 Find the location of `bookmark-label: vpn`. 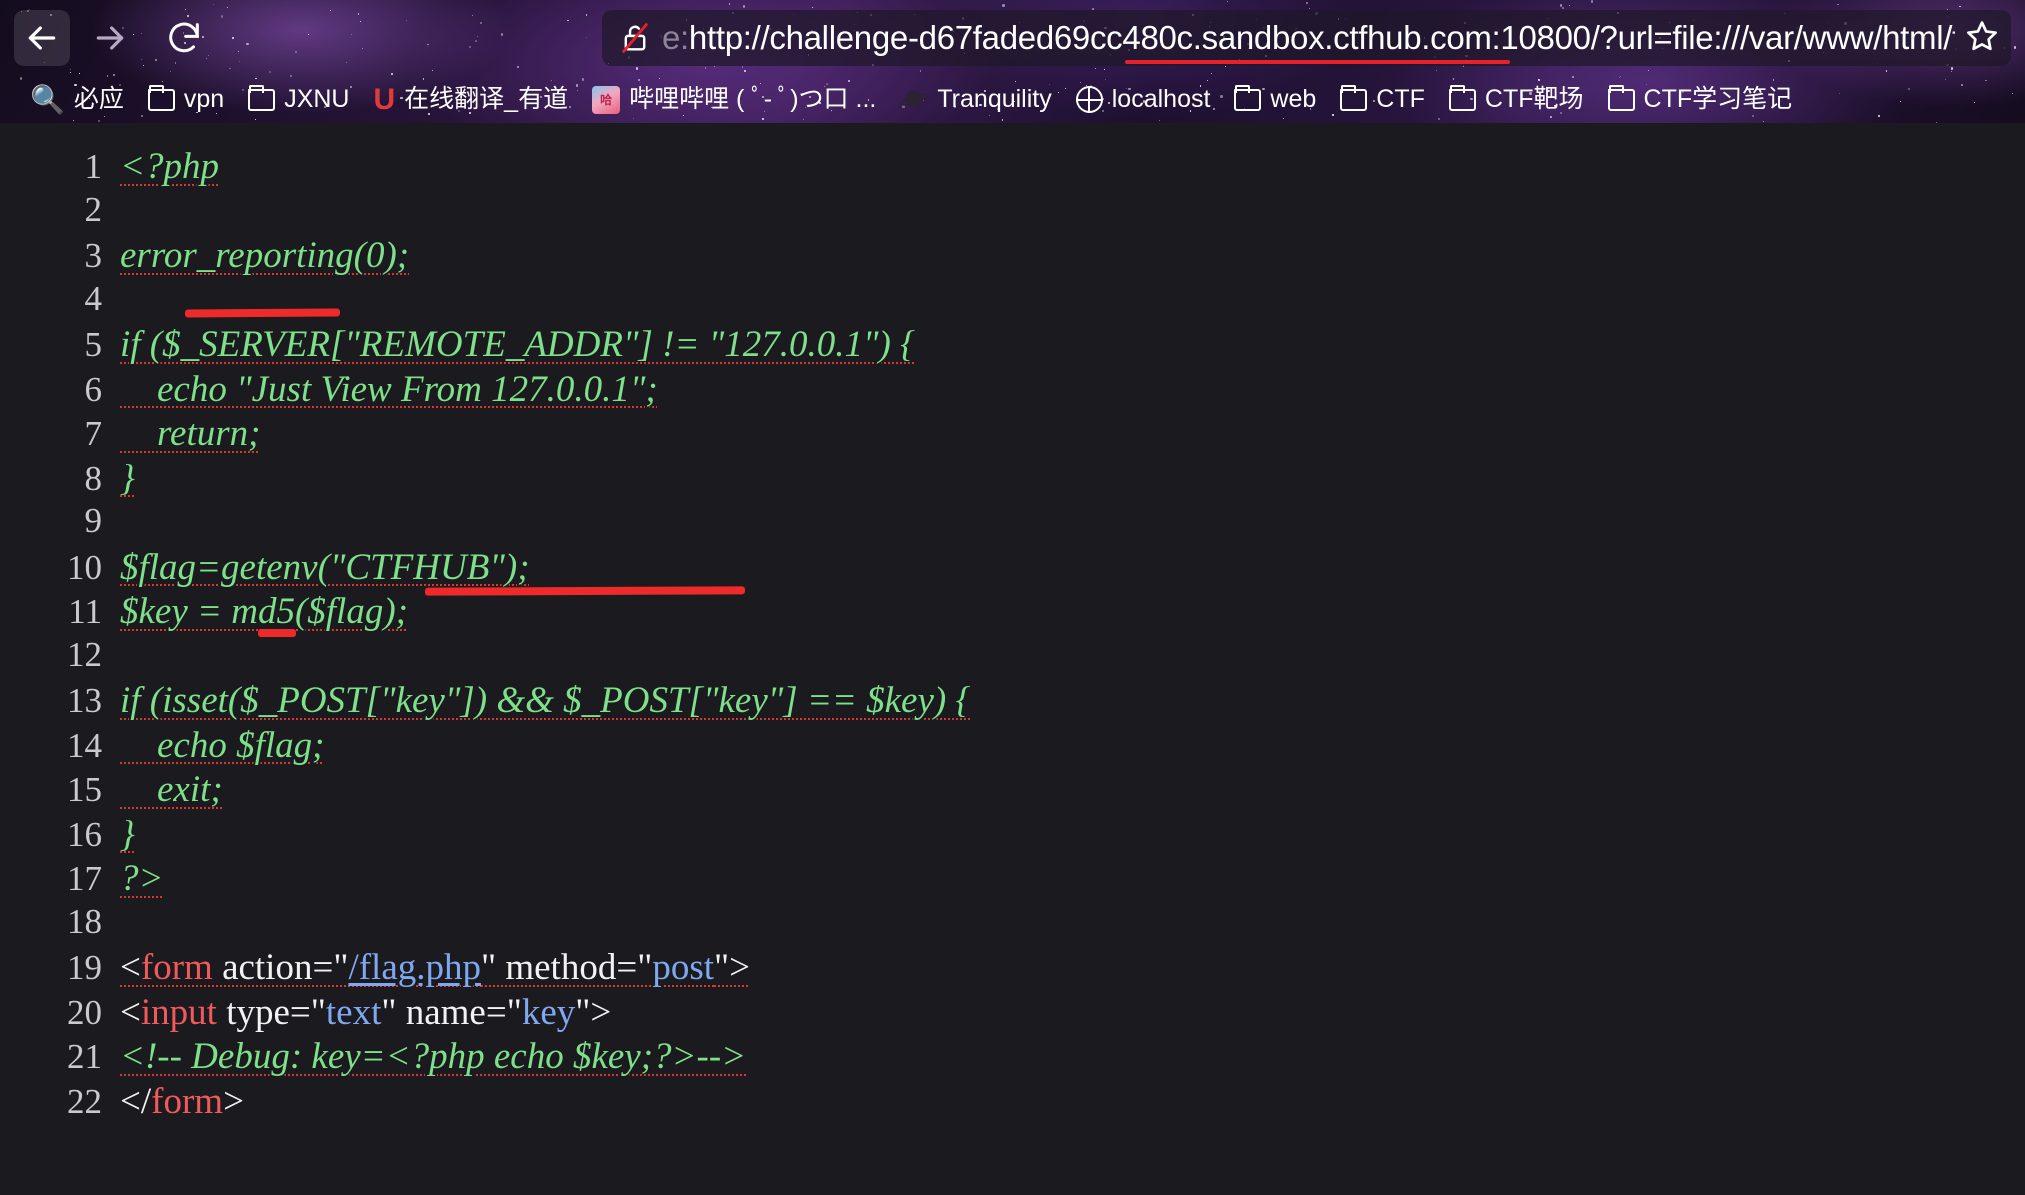

bookmark-label: vpn is located at coordinates (204, 99).